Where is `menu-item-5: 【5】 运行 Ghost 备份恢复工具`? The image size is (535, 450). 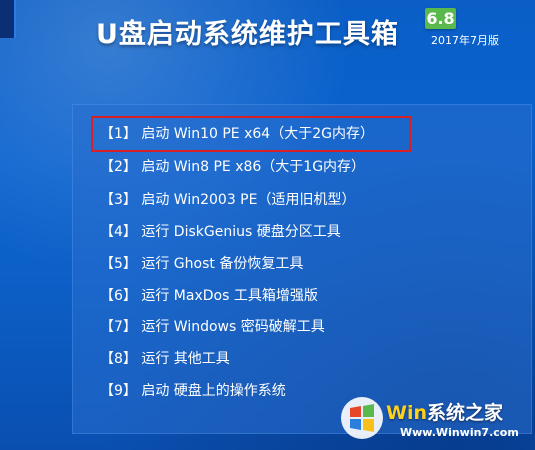
menu-item-5: 【5】 运行 Ghost 备份恢复工具 is located at coordinates (201, 264).